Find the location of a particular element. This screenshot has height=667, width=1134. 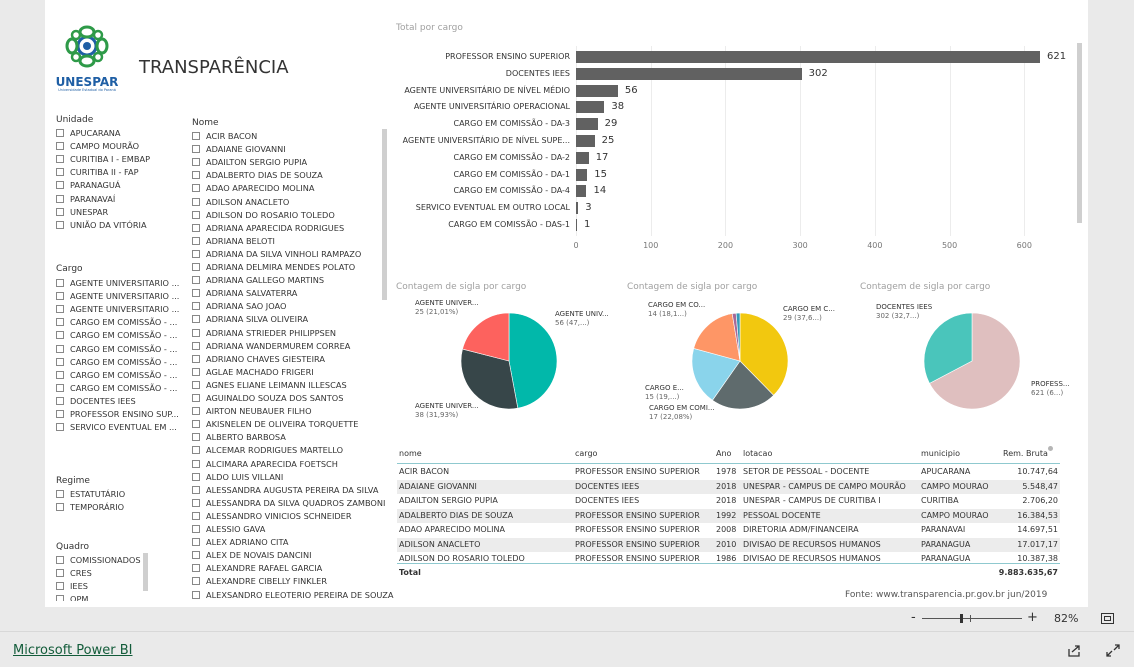

nome-scrollbar is located at coordinates (384, 214).